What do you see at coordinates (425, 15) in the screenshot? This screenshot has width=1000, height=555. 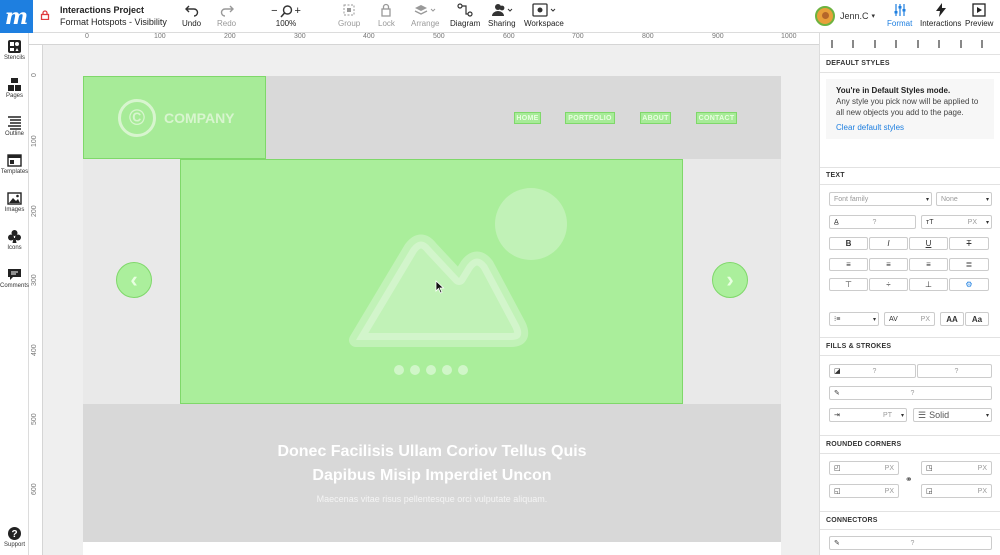 I see `arrange-button: Arrange` at bounding box center [425, 15].